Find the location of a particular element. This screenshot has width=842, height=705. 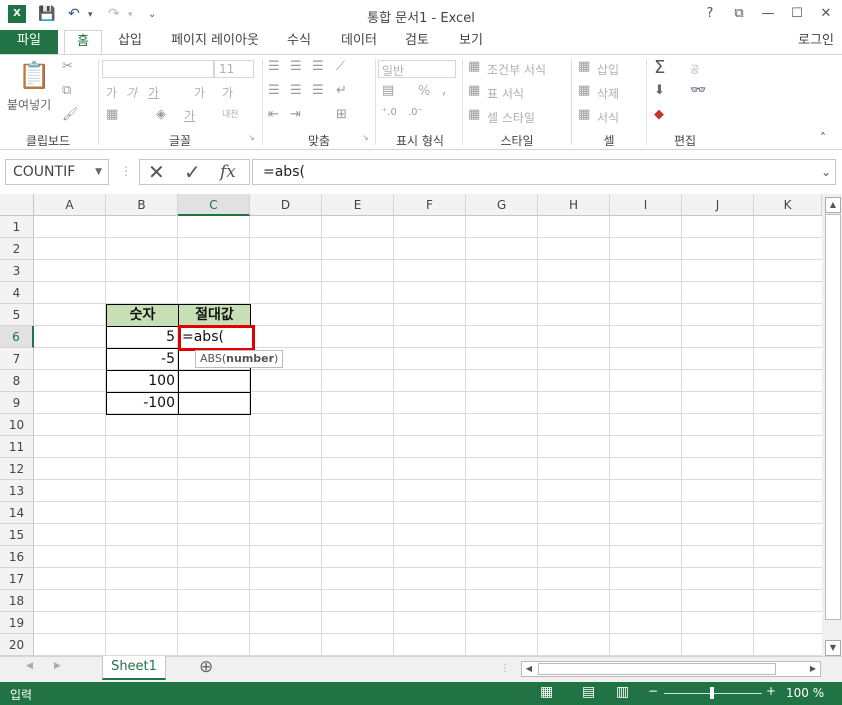

zoom-in-icon: + is located at coordinates (771, 691).